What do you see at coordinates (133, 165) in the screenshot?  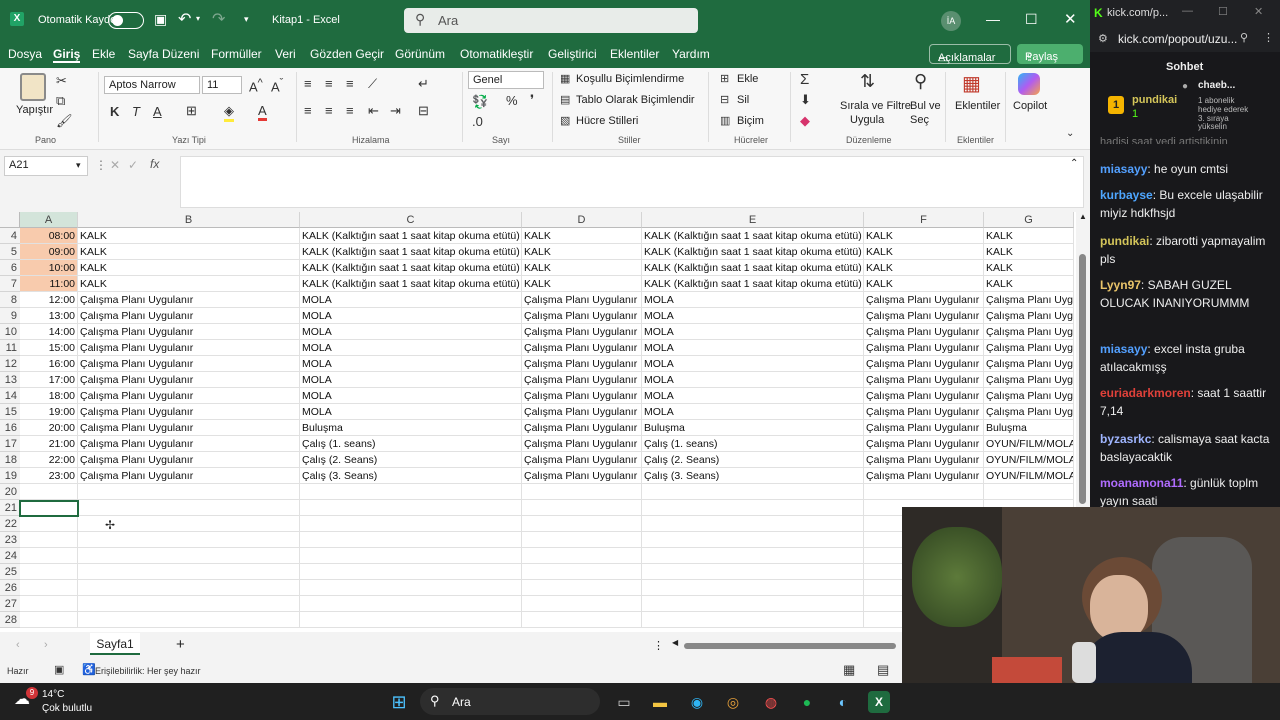 I see `confirm-entry-icon: ✓` at bounding box center [133, 165].